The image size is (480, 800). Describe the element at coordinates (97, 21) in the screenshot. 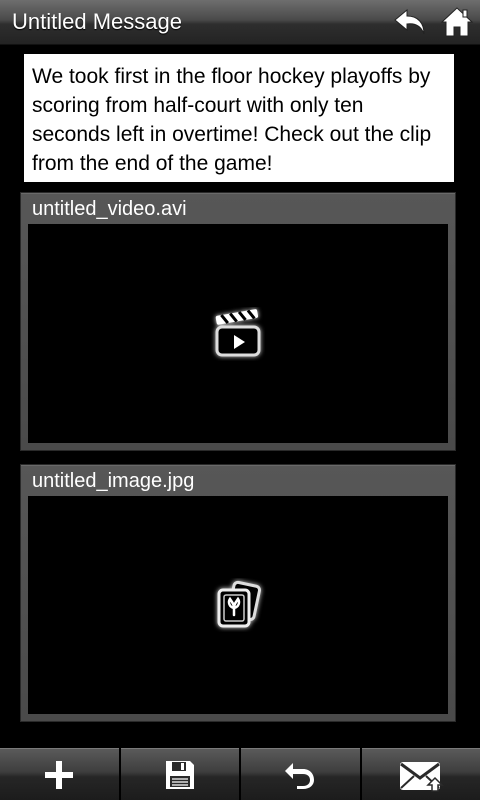

I see `page-title: Untitled Message` at that location.